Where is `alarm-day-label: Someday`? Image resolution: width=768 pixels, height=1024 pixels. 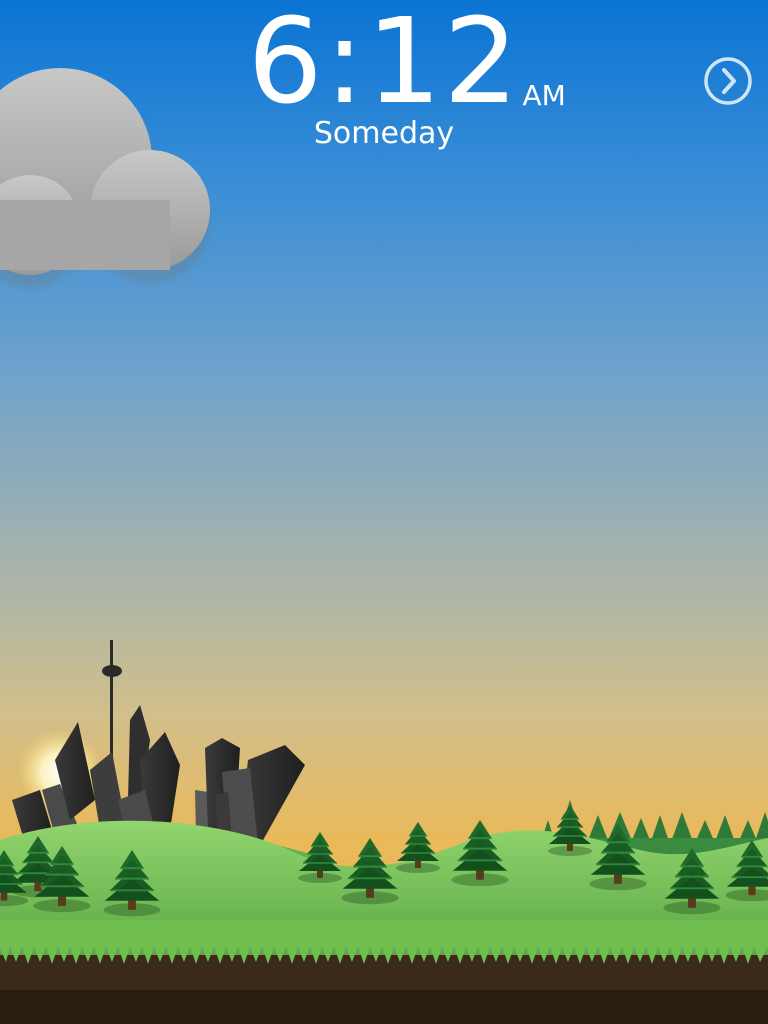
alarm-day-label: Someday is located at coordinates (384, 133).